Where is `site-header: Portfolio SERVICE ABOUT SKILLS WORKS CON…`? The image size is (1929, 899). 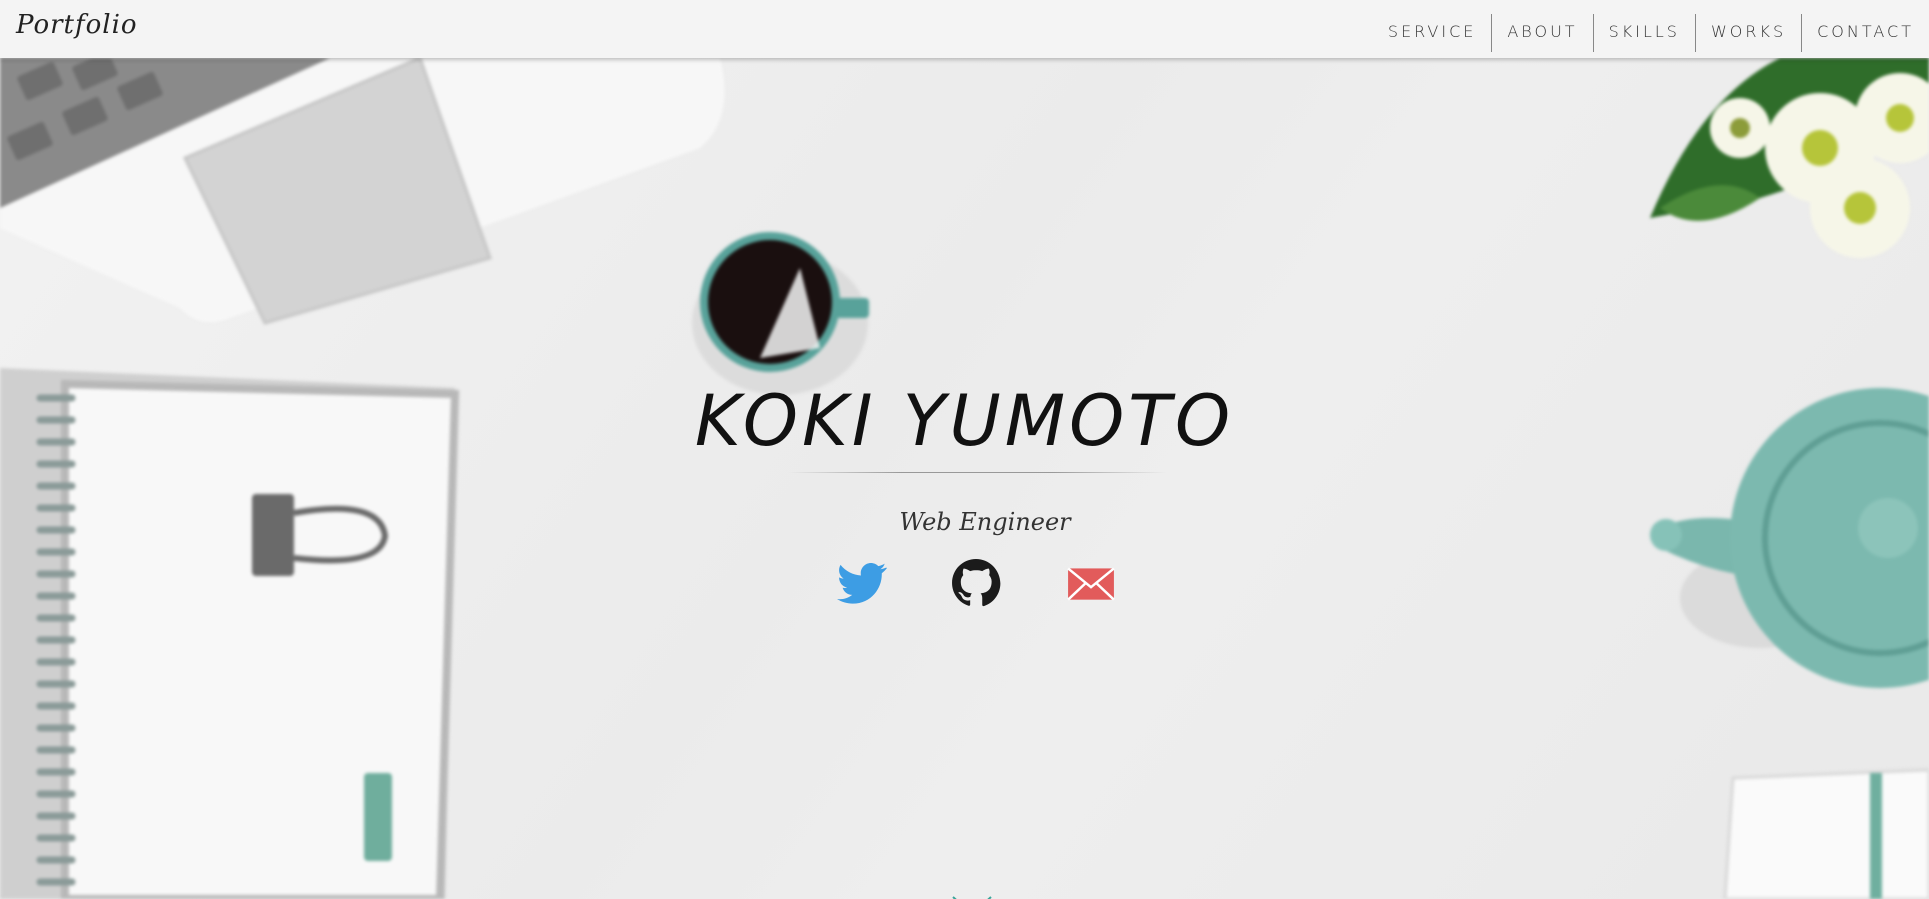
site-header: Portfolio SERVICE ABOUT SKILLS WORKS CON… is located at coordinates (964, 29).